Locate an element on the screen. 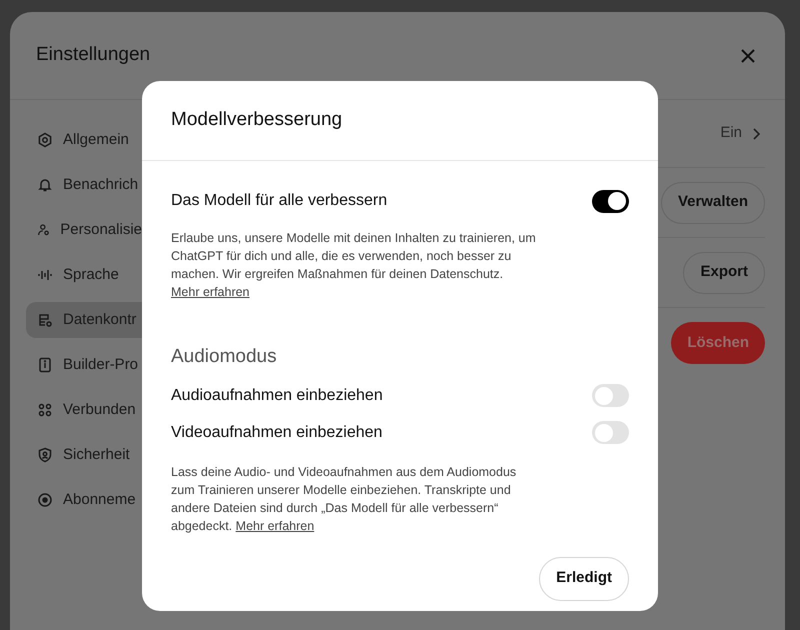  id-badge-icon is located at coordinates (45, 365).